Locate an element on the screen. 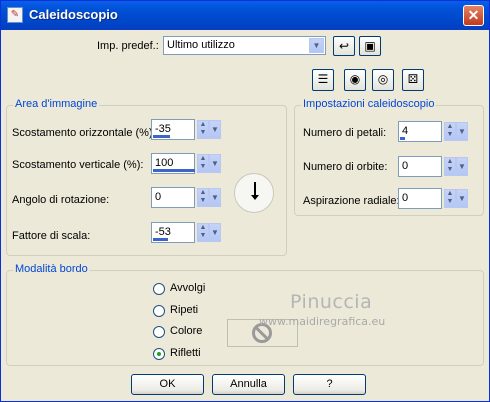 This screenshot has width=490, height=402. h-offset-spinner: -35 ▲ ▼ ▼ is located at coordinates (186, 129).